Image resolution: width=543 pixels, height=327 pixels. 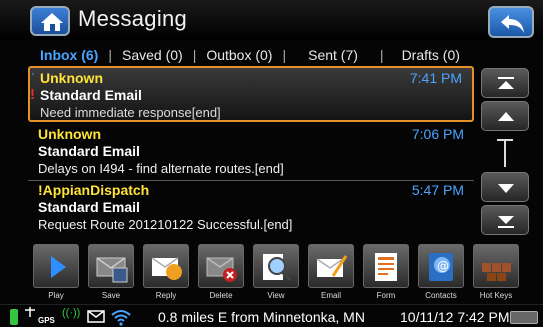 I want to click on scroll-top-button, so click(x=505, y=83).